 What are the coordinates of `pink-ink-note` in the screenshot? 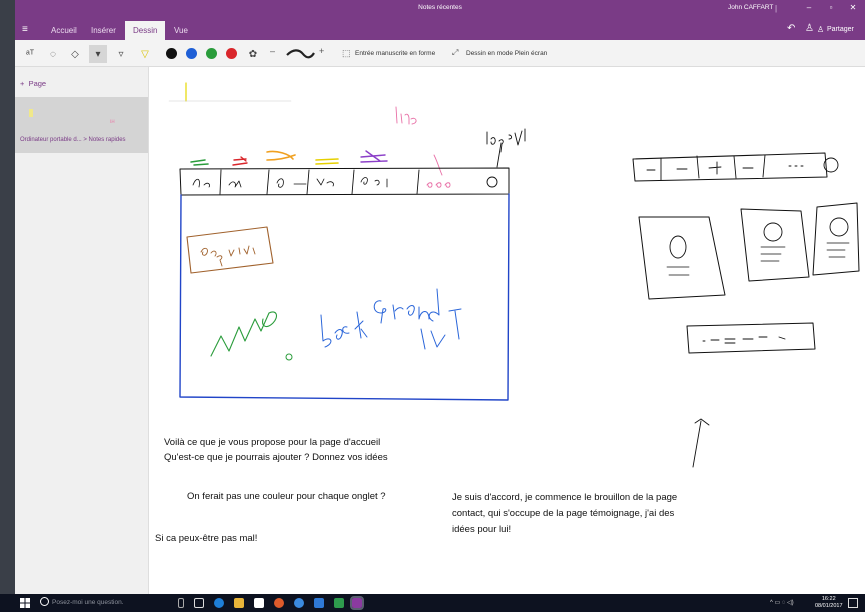 It's located at (406, 115).